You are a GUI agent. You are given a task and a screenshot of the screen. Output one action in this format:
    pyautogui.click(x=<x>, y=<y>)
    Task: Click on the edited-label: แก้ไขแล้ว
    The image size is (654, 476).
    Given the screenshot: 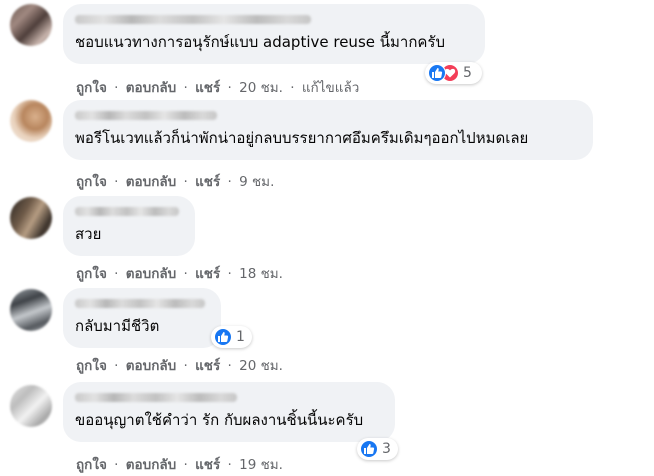 What is the action you would take?
    pyautogui.click(x=330, y=88)
    